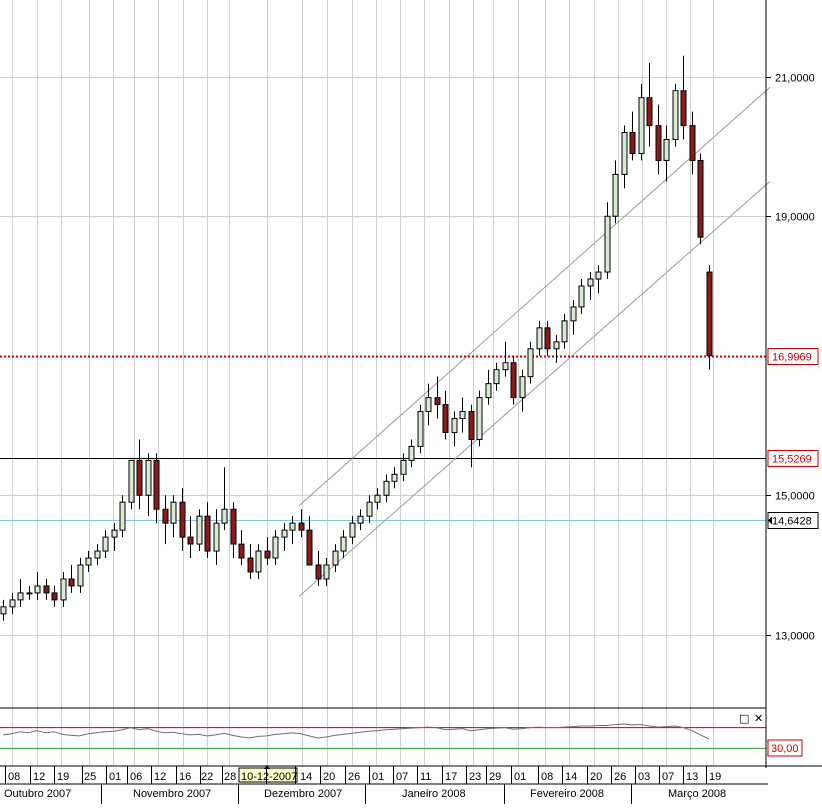 Image resolution: width=822 pixels, height=809 pixels. I want to click on restore-panel-icon: □, so click(744, 718).